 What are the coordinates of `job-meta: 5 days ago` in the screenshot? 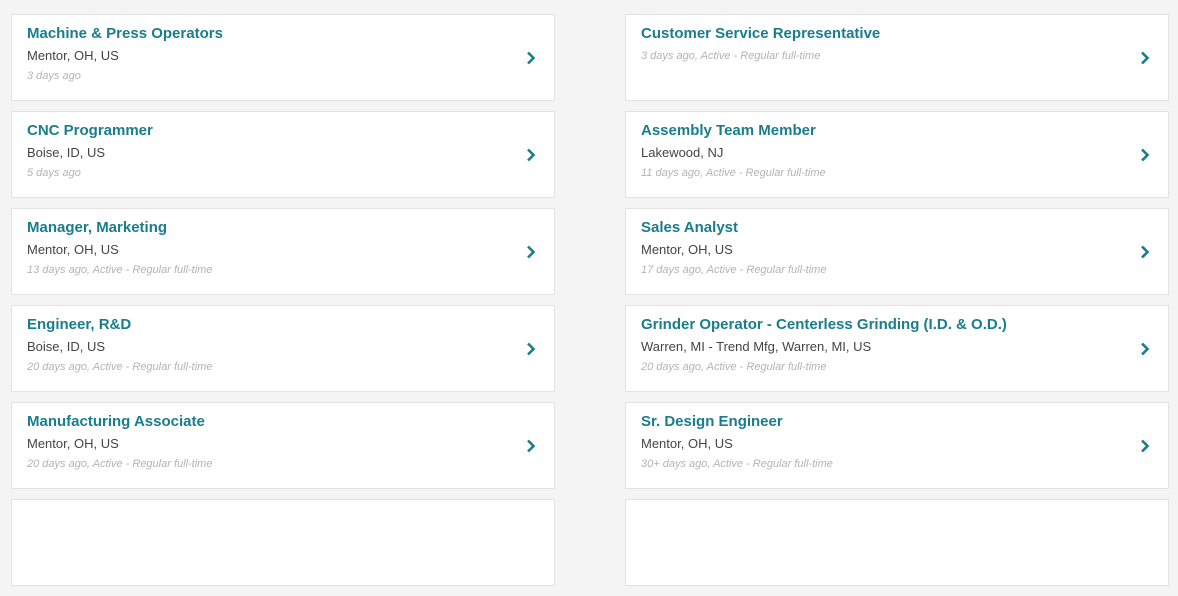 It's located at (54, 173).